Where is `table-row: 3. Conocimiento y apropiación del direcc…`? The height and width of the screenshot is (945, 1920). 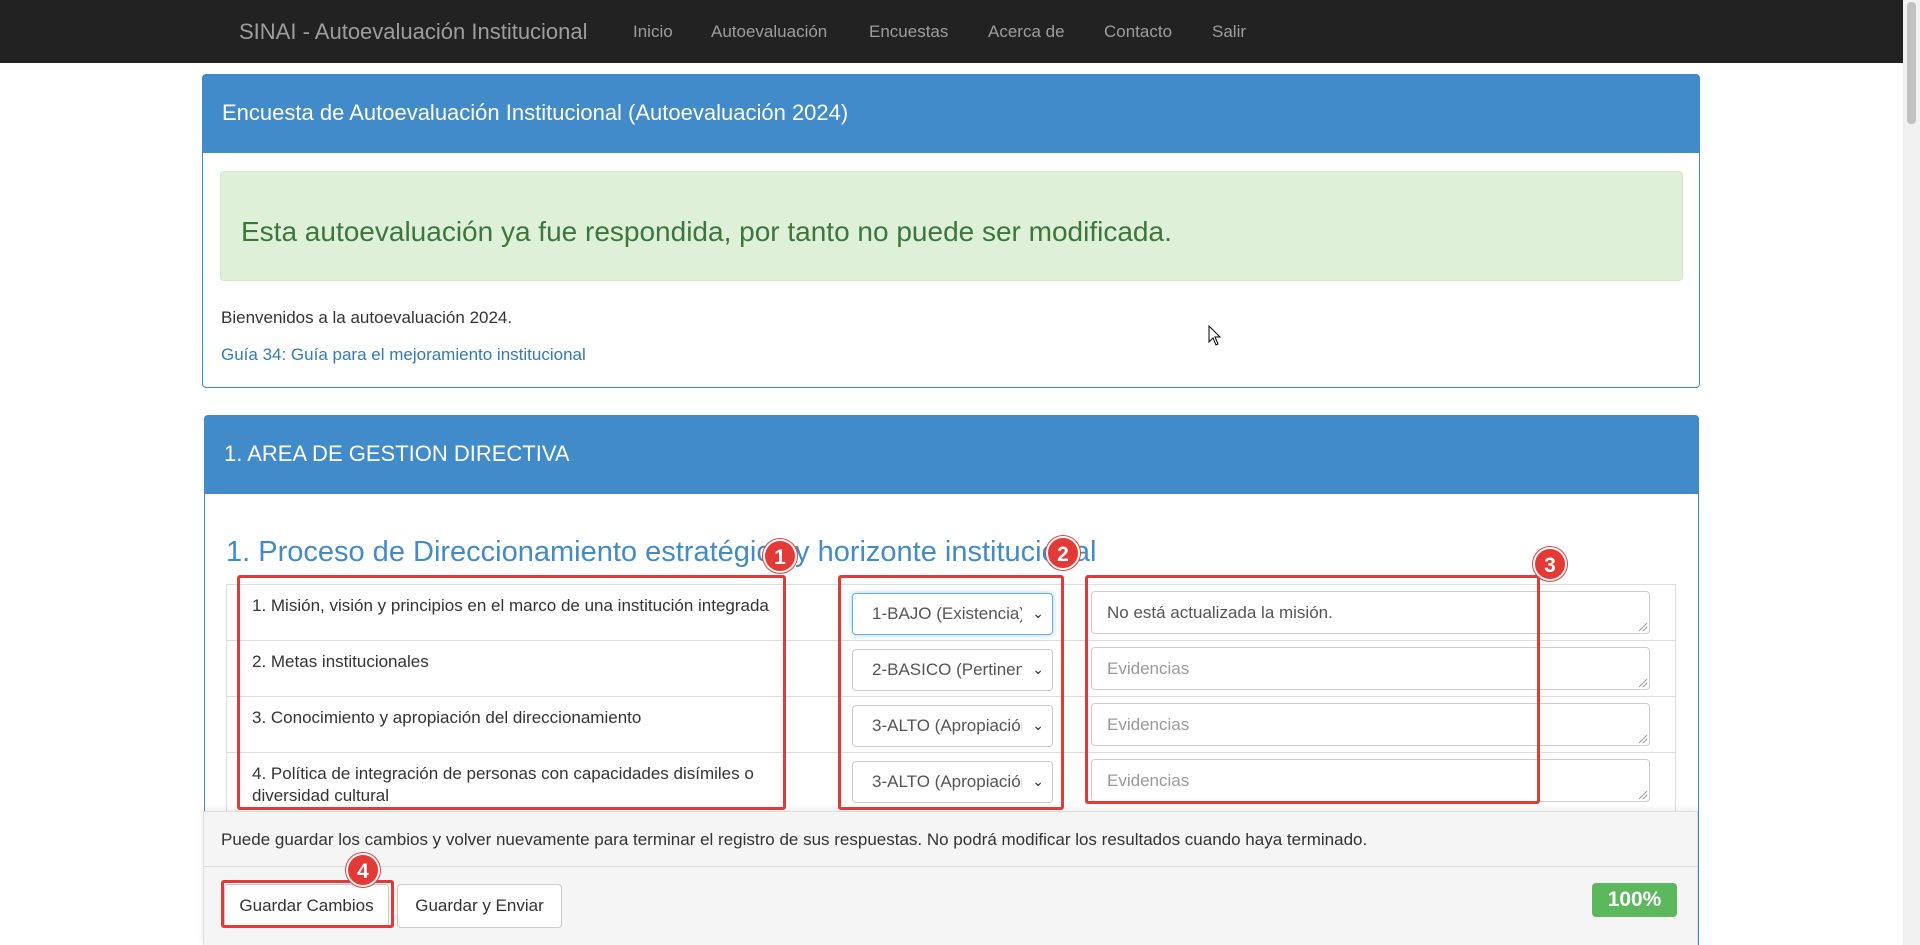 table-row: 3. Conocimiento y apropiación del direcc… is located at coordinates (951, 725).